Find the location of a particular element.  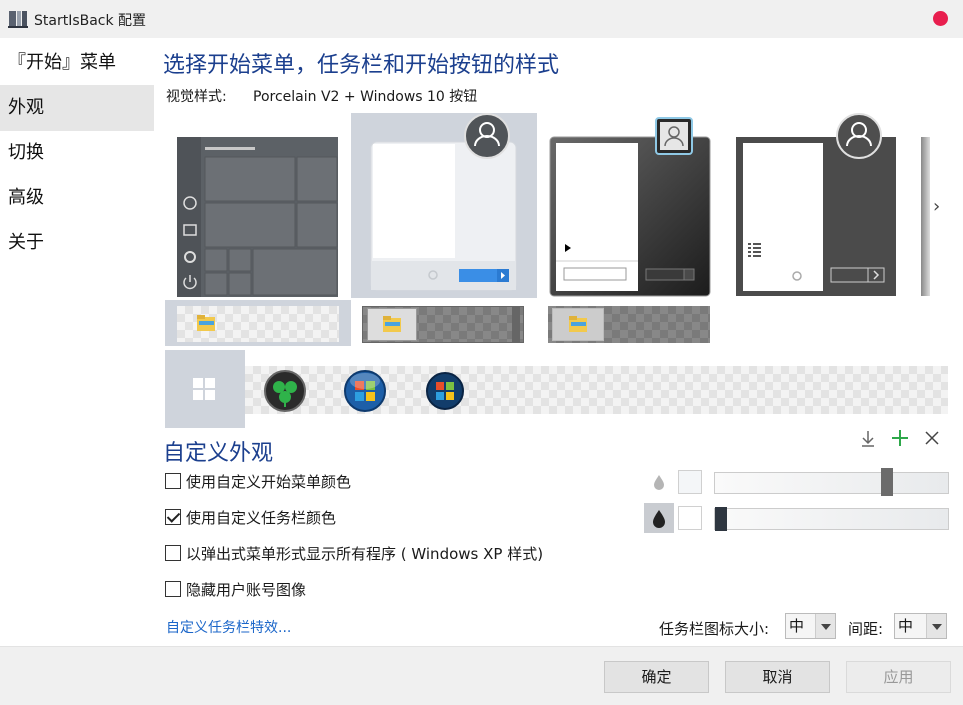

taskbar-color-swatch is located at coordinates (690, 518).